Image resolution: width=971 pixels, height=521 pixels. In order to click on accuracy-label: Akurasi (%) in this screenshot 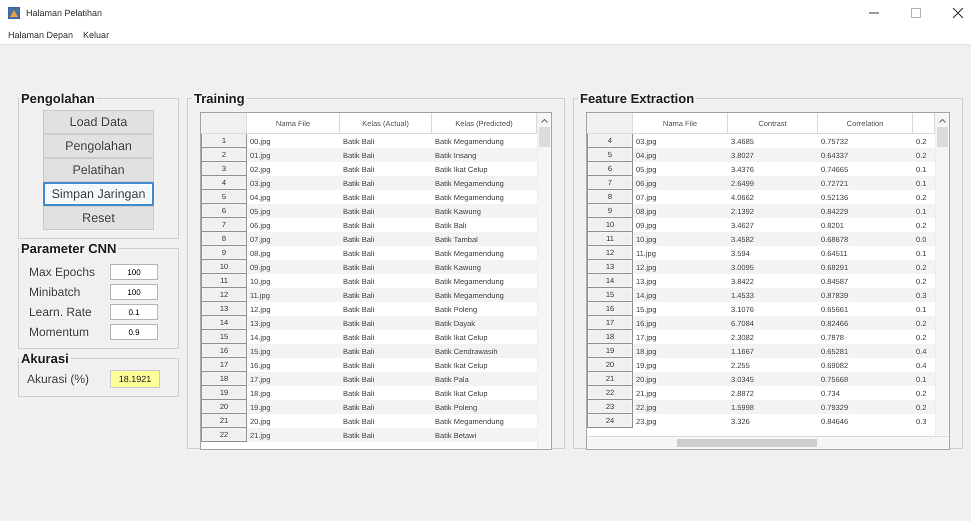, I will do `click(58, 379)`.